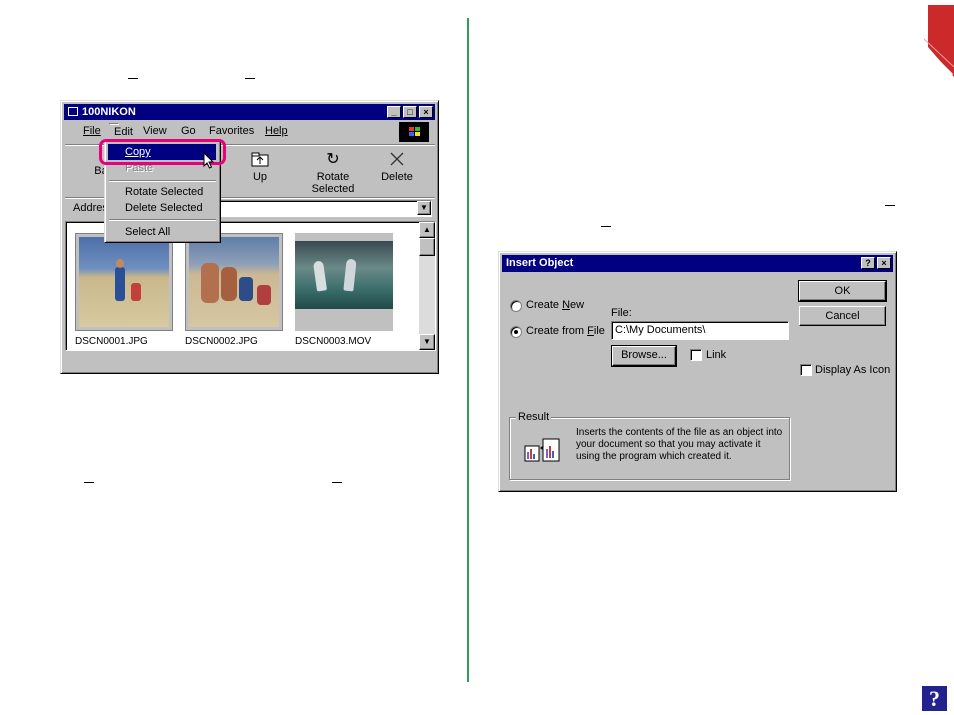 Image resolution: width=954 pixels, height=715 pixels. I want to click on ok-button: OK, so click(842, 291).